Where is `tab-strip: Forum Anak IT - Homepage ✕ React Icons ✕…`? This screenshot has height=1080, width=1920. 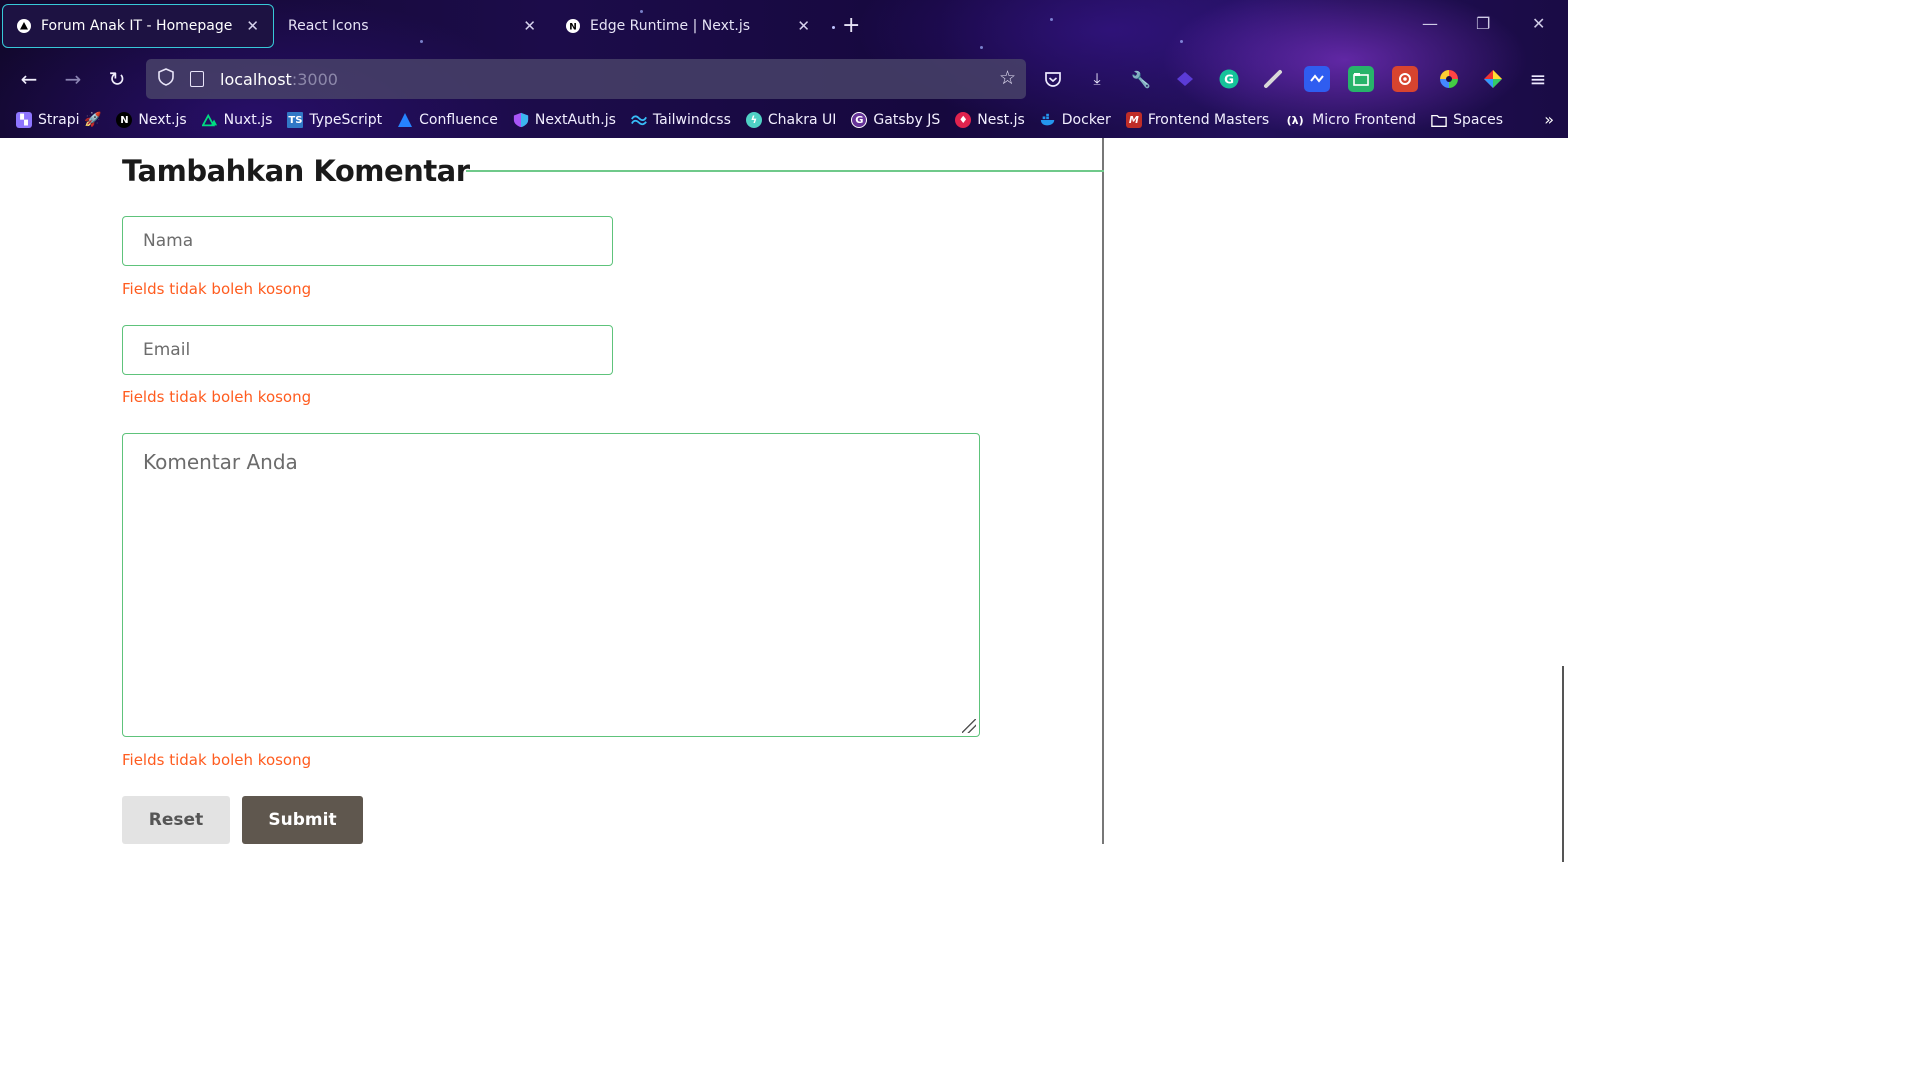
tab-strip: Forum Anak IT - Homepage ✕ React Icons ✕… is located at coordinates (784, 28).